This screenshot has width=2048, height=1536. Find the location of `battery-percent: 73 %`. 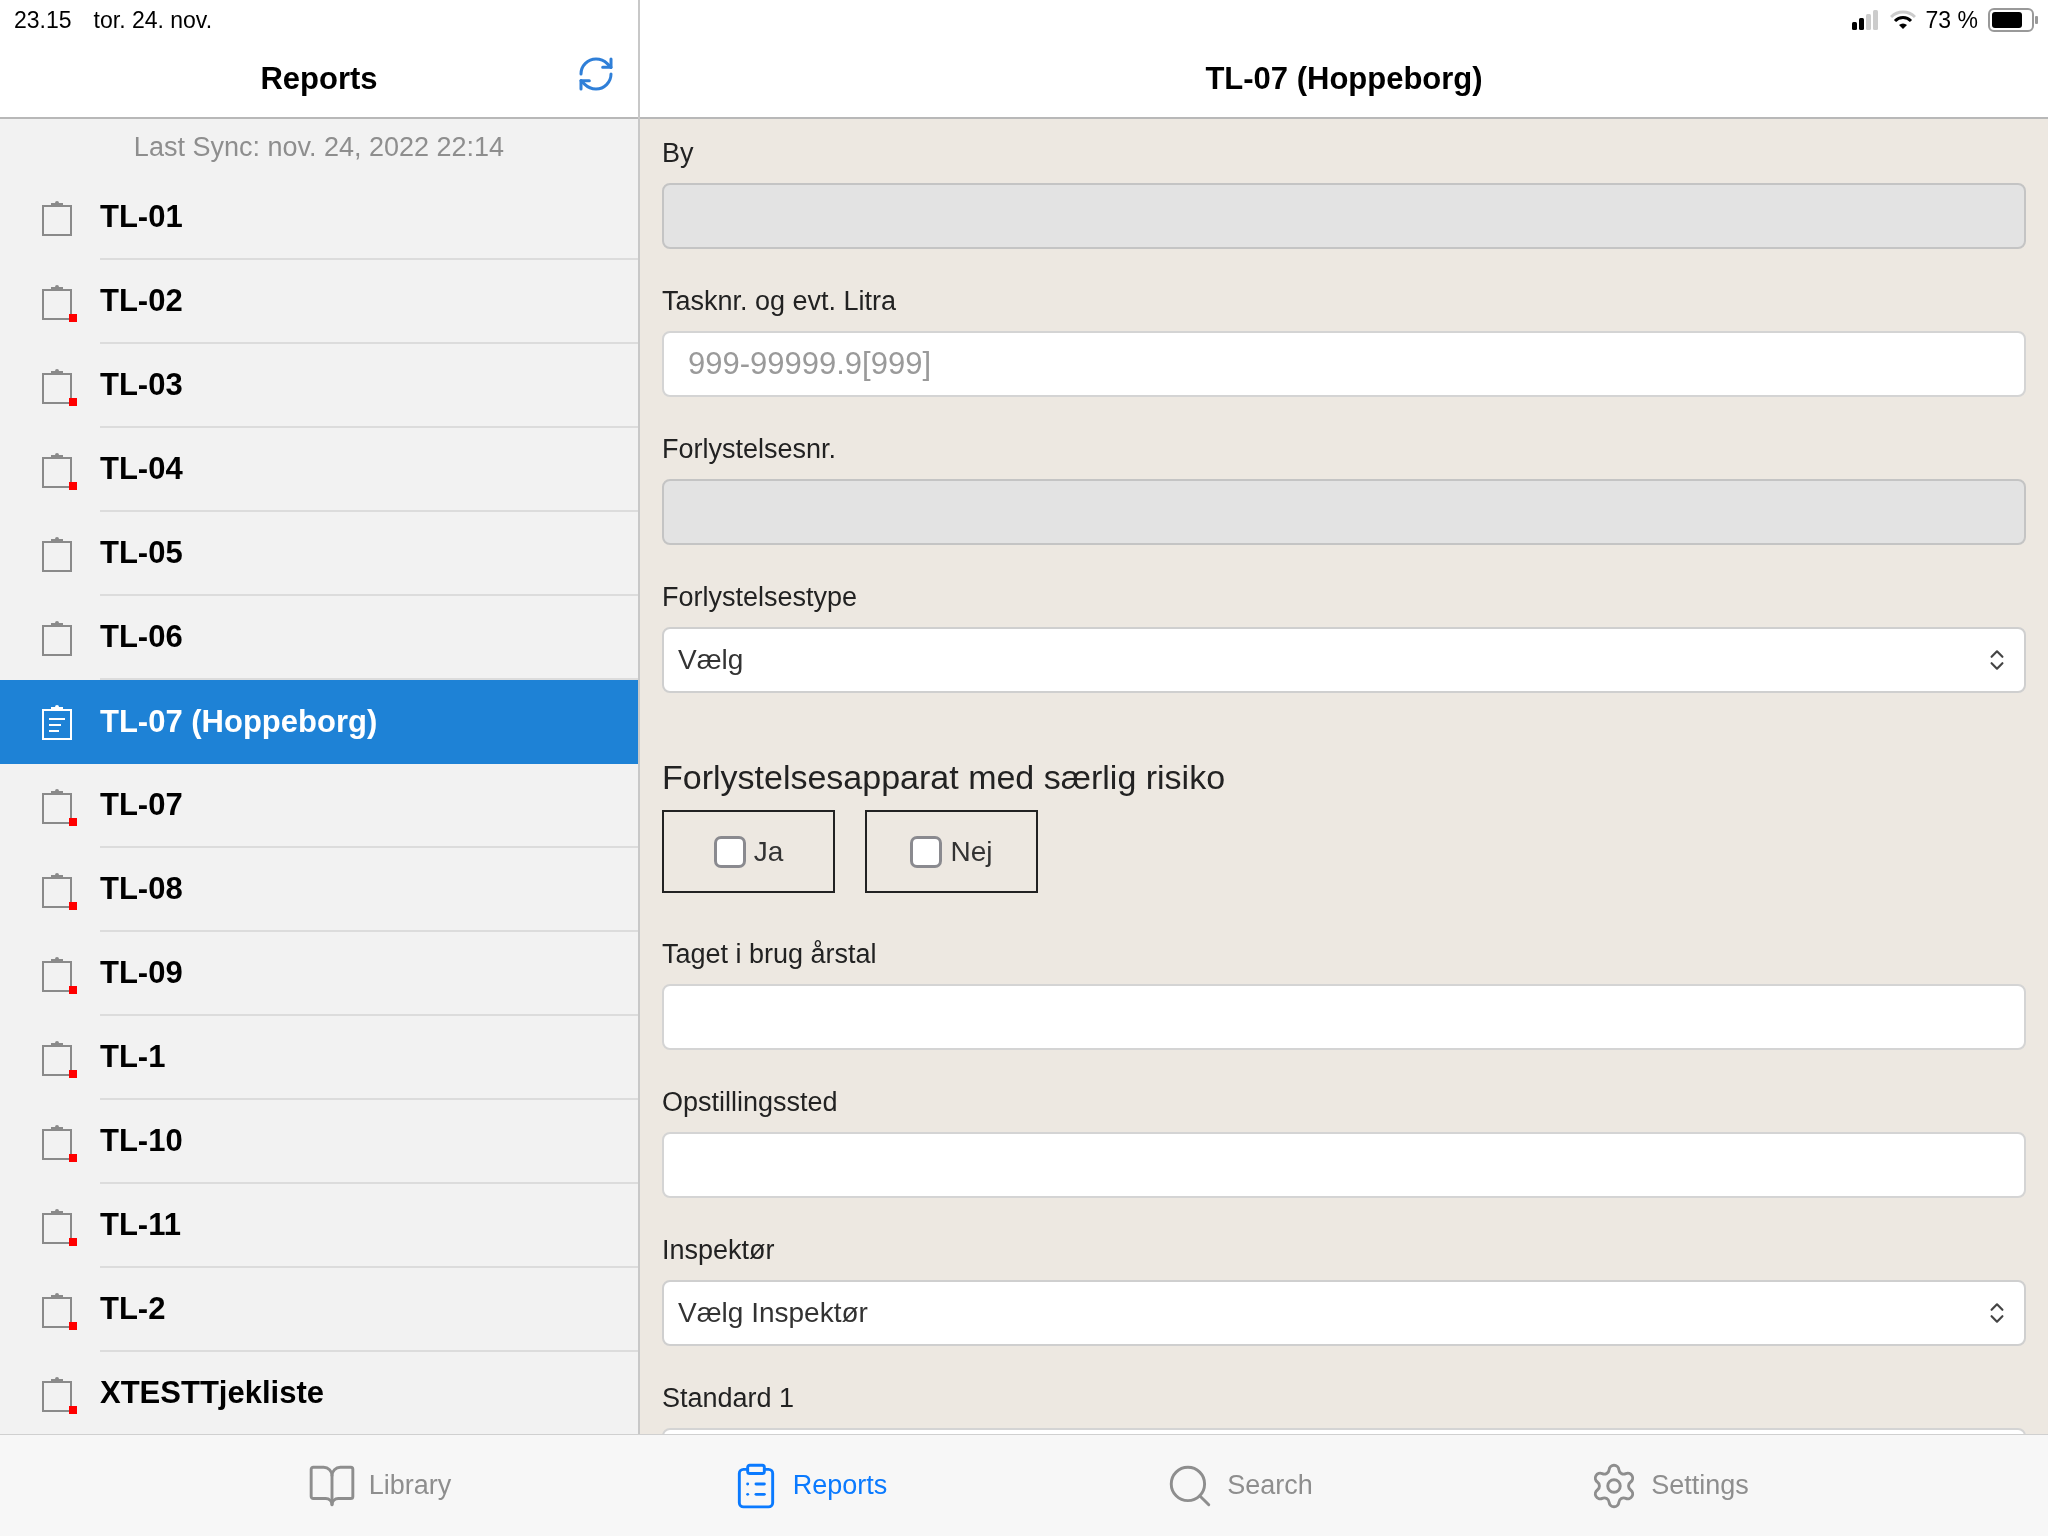

battery-percent: 73 % is located at coordinates (1951, 20).